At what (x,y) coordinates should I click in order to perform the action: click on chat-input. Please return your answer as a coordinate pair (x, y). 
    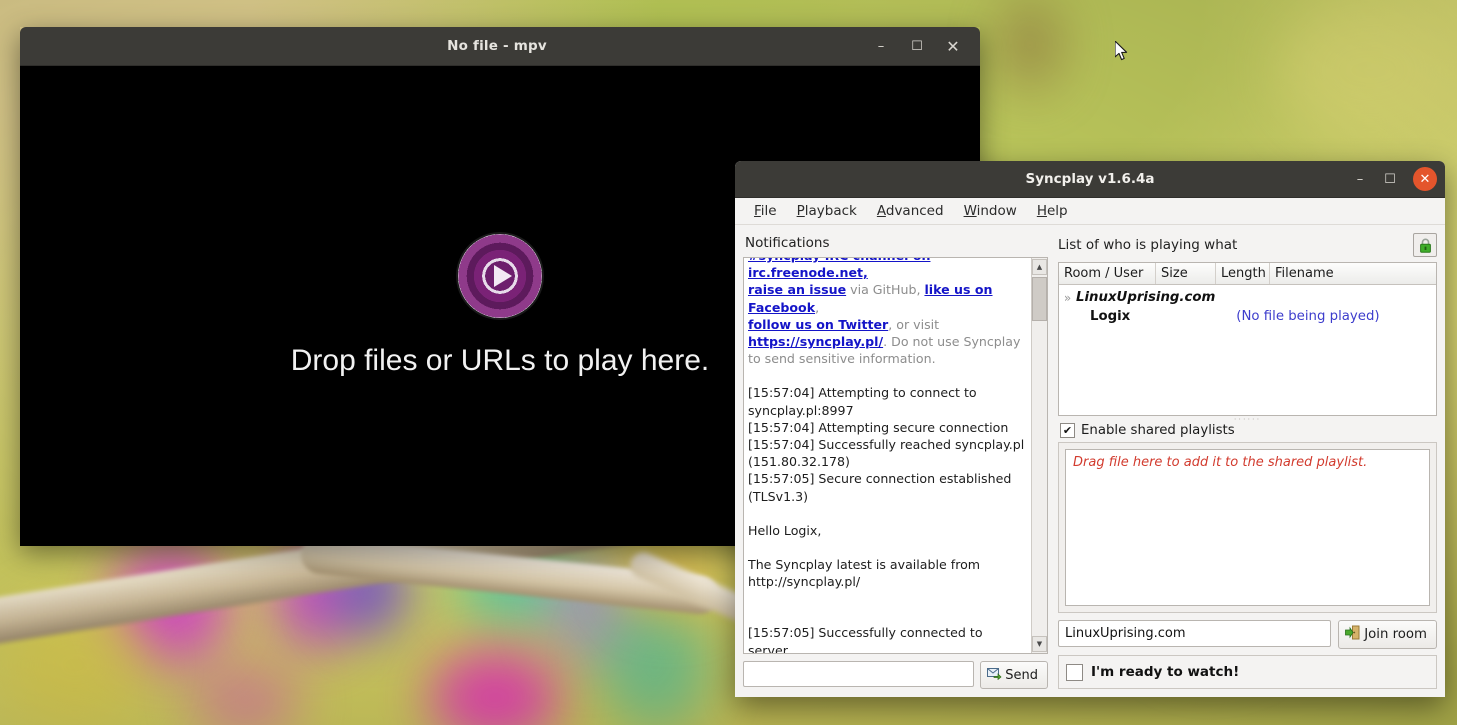
    Looking at the image, I should click on (859, 674).